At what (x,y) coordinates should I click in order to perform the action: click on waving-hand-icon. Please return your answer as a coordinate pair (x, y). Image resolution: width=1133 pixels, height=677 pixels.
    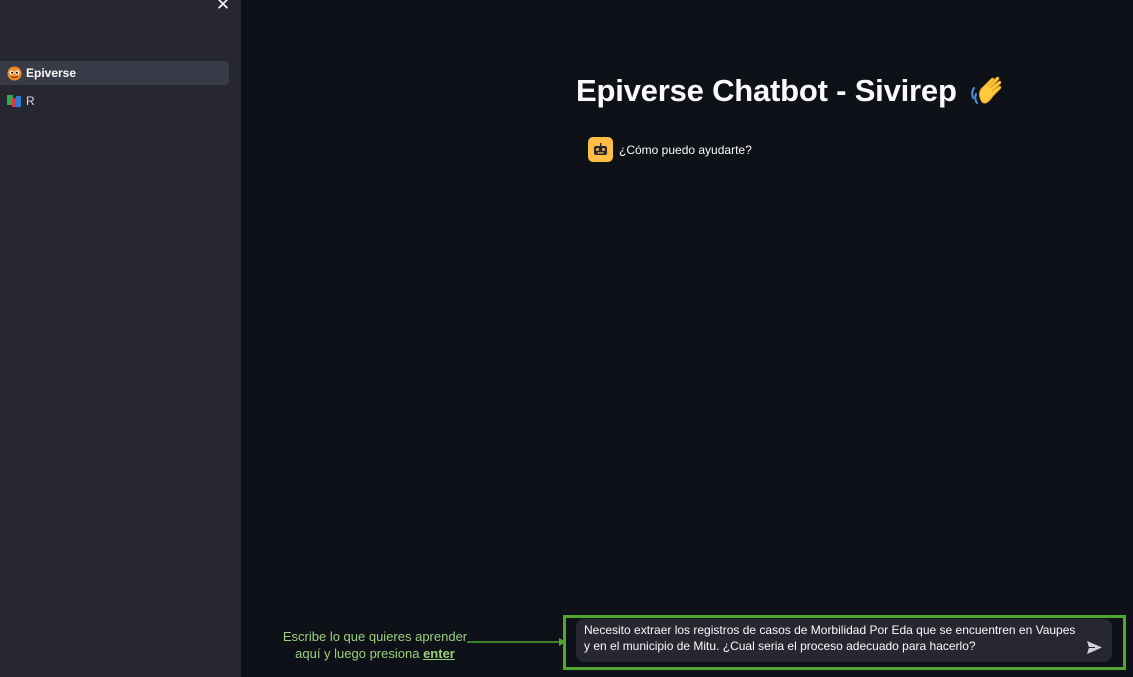
    Looking at the image, I should click on (988, 91).